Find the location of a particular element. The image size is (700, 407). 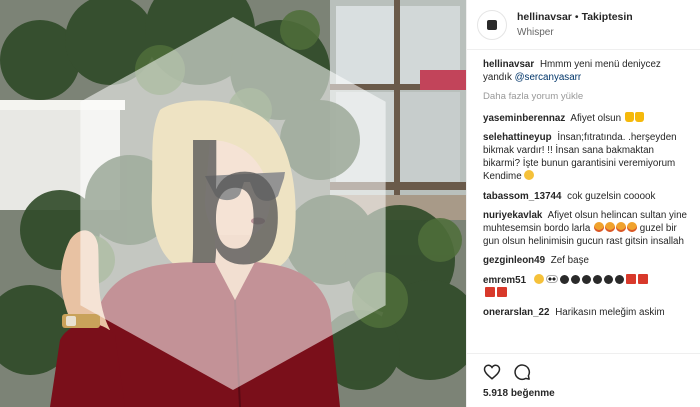

comment-item: yaseminberennaz Afiyet olsun is located at coordinates (586, 118).